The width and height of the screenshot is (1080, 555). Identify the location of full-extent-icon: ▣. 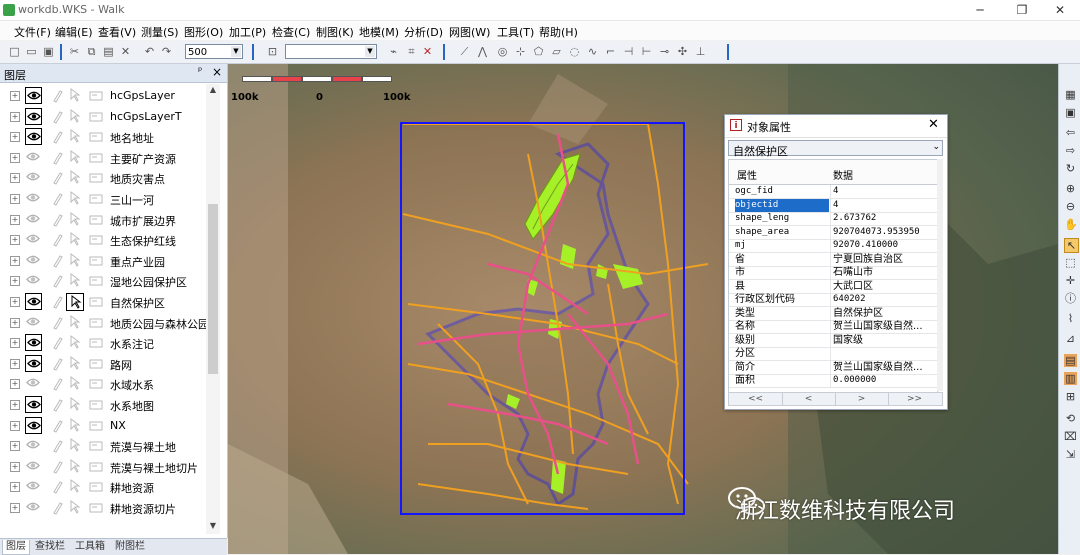
(1070, 112).